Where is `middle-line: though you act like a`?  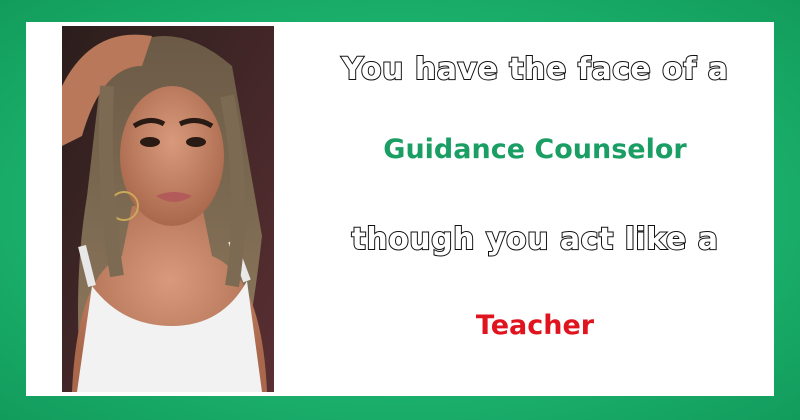 middle-line: though you act like a is located at coordinates (535, 239).